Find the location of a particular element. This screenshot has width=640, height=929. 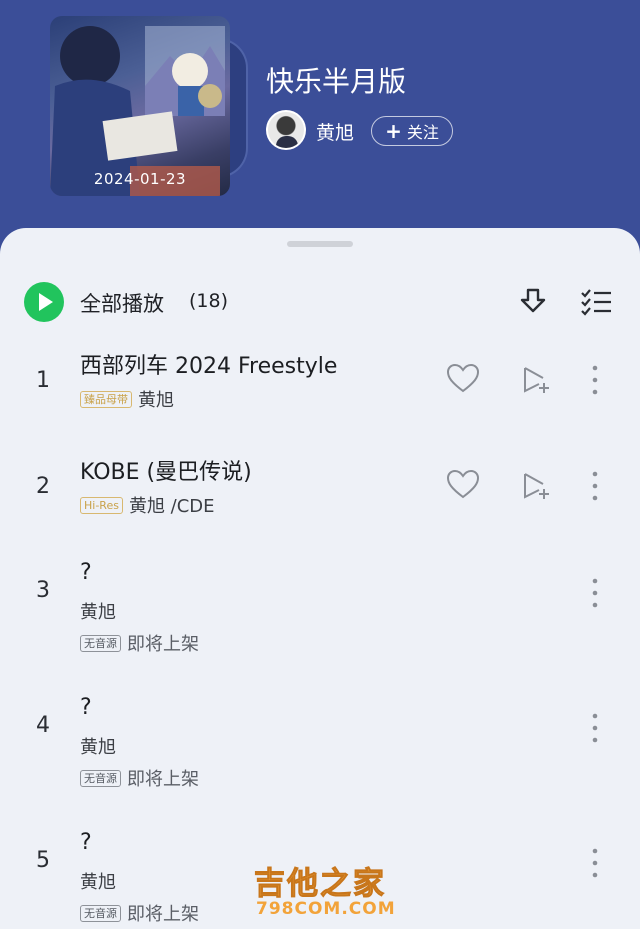

song-row: 2 KOBE (曼巴传说) Hi-Res 黄旭 /CDE is located at coordinates (320, 484).